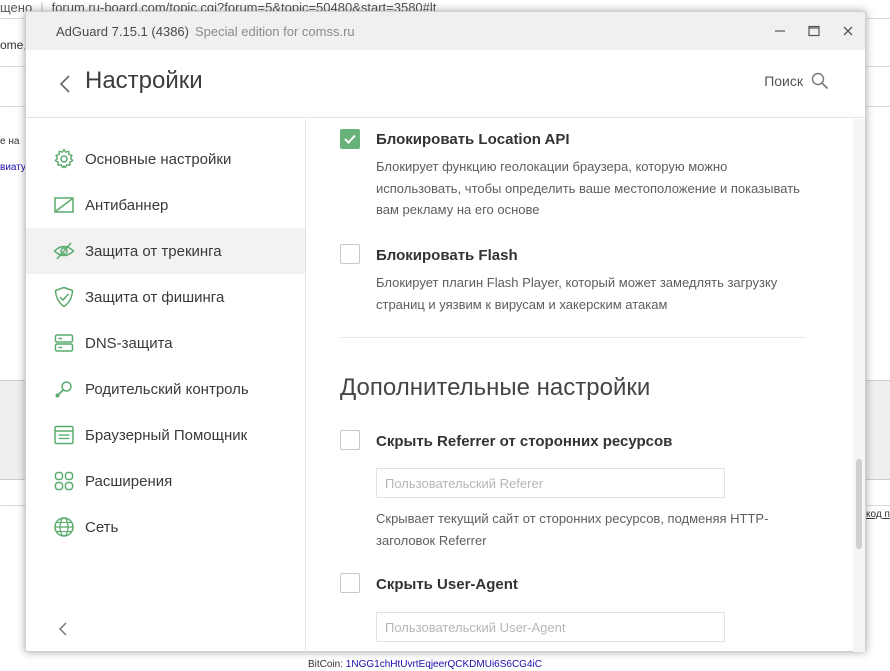 Image resolution: width=890 pixels, height=671 pixels. I want to click on hide-user-agent-title: Скрыть User-Agent, so click(447, 584).